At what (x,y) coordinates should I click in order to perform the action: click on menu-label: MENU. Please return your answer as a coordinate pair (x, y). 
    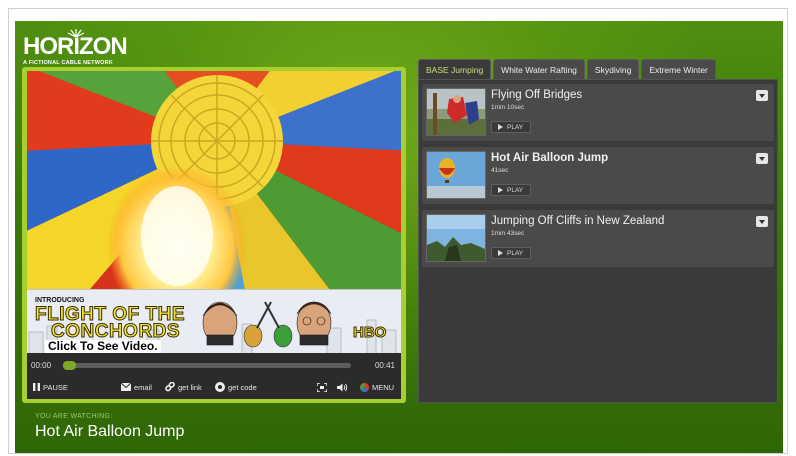
    Looking at the image, I should click on (383, 387).